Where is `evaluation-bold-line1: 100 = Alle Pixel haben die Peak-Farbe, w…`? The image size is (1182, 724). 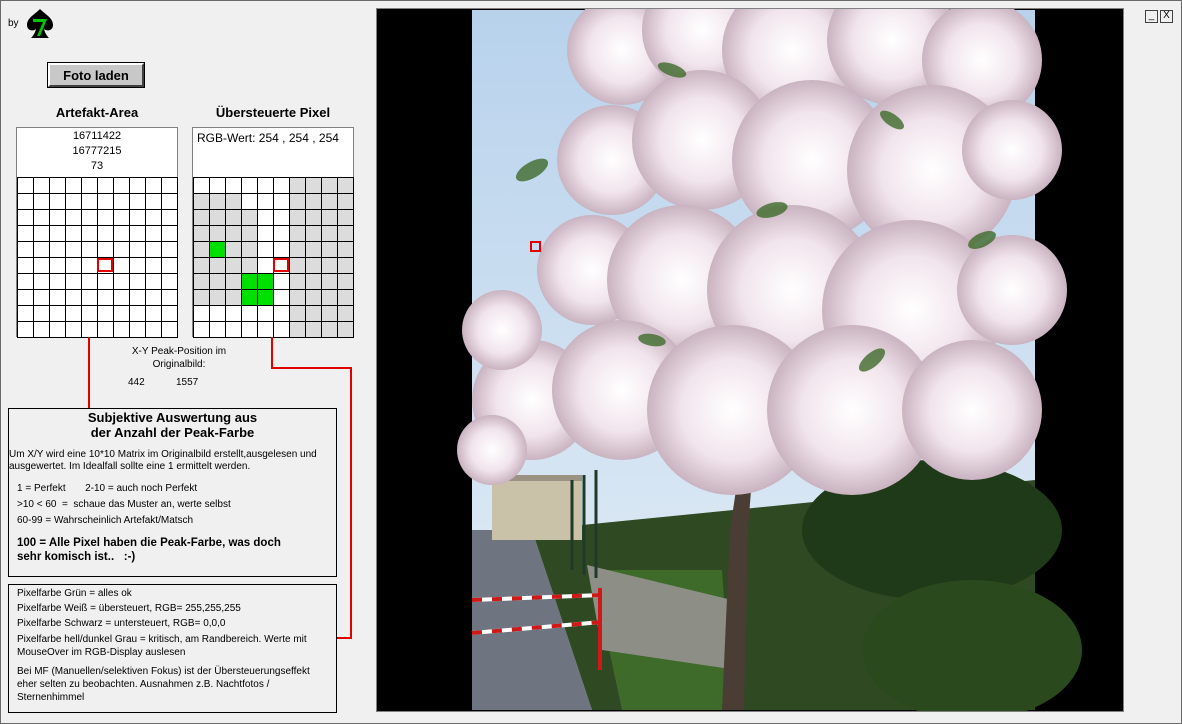 evaluation-bold-line1: 100 = Alle Pixel haben die Peak-Farbe, w… is located at coordinates (149, 543).